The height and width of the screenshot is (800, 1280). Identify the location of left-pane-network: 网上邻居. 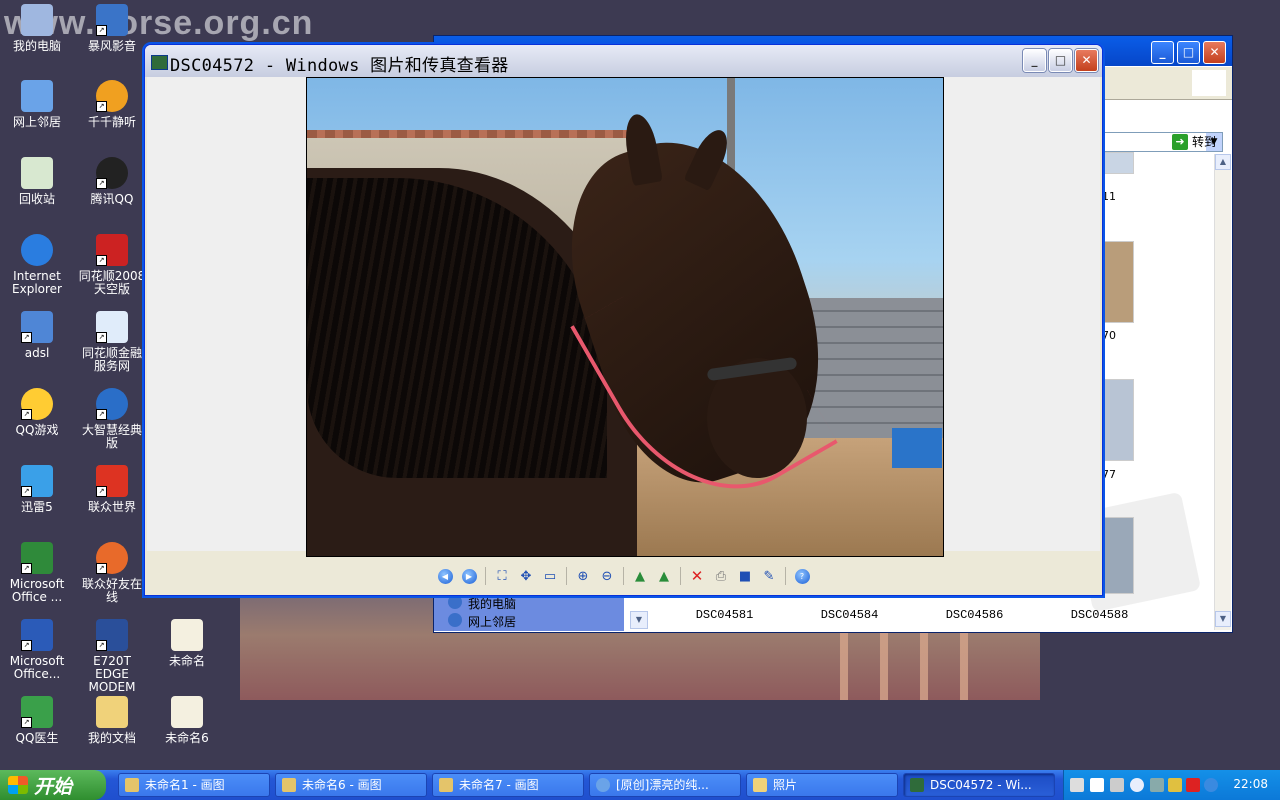
(482, 621).